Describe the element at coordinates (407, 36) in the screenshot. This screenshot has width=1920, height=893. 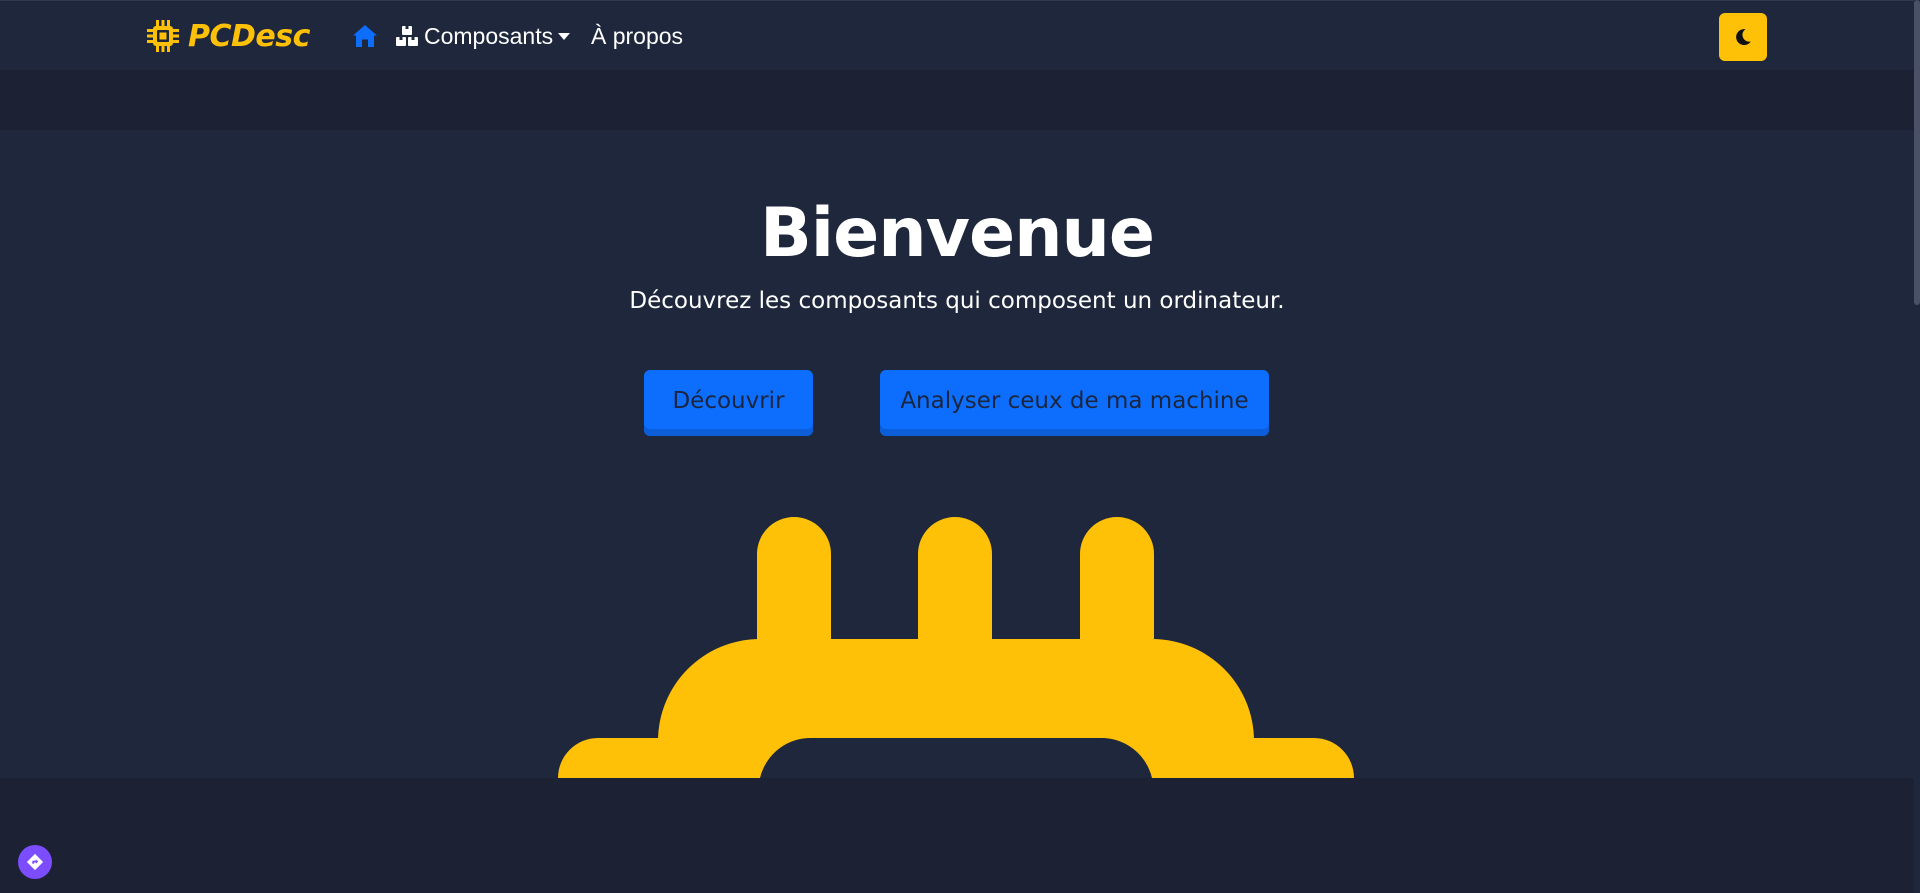
I see `boxes-icon` at that location.